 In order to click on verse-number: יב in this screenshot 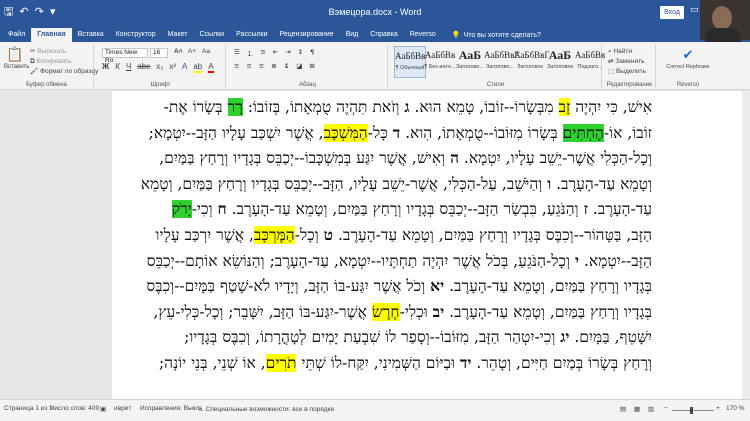, I will do `click(438, 311)`.